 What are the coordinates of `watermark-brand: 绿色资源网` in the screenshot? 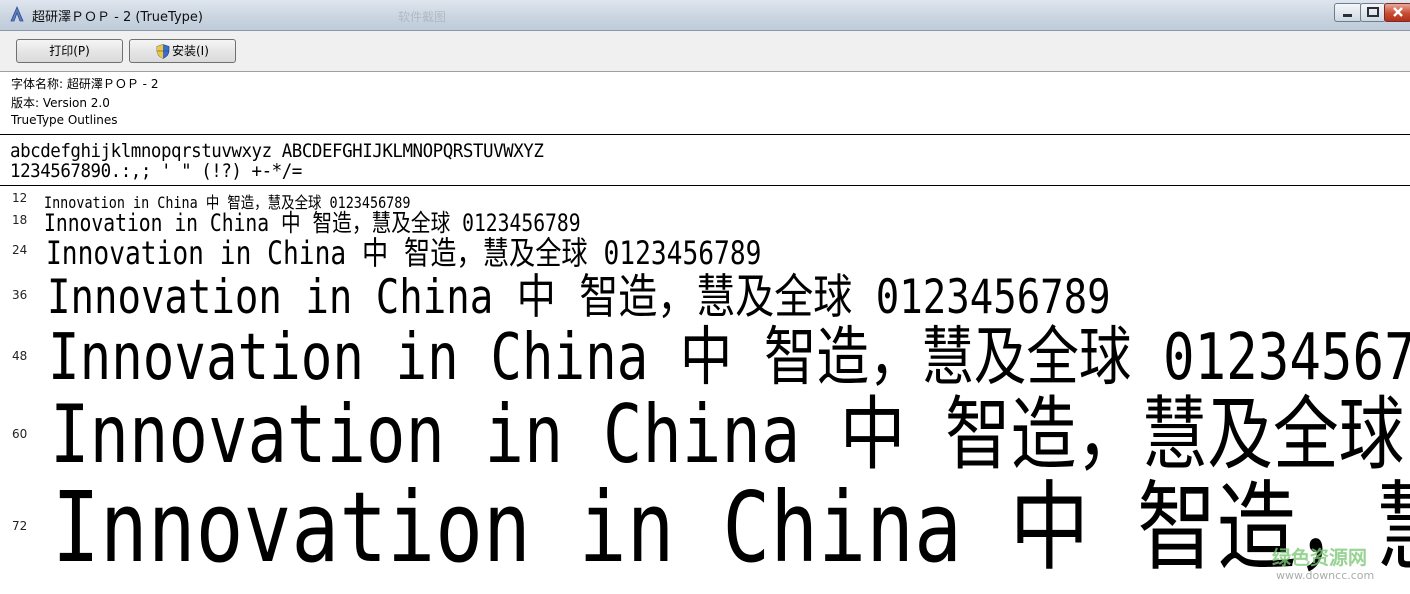 It's located at (1320, 558).